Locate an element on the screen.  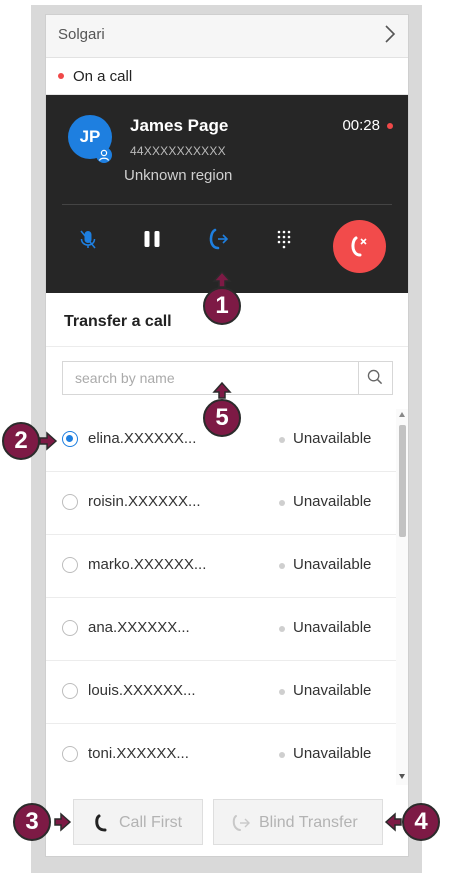
callout-badge: 3 is located at coordinates (32, 822).